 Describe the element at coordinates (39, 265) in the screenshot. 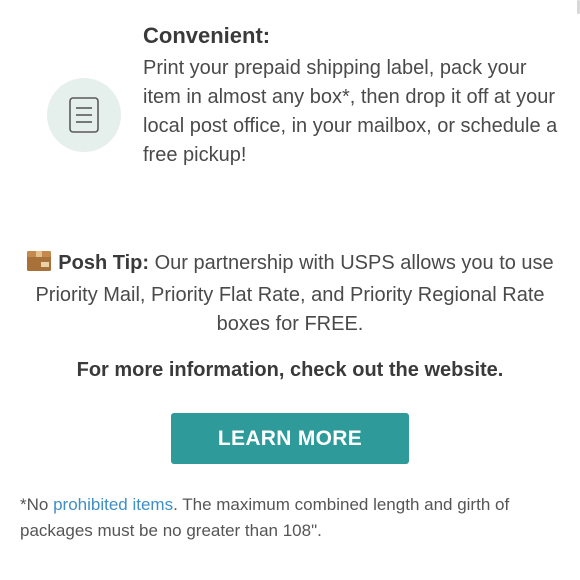

I see `package-icon` at that location.